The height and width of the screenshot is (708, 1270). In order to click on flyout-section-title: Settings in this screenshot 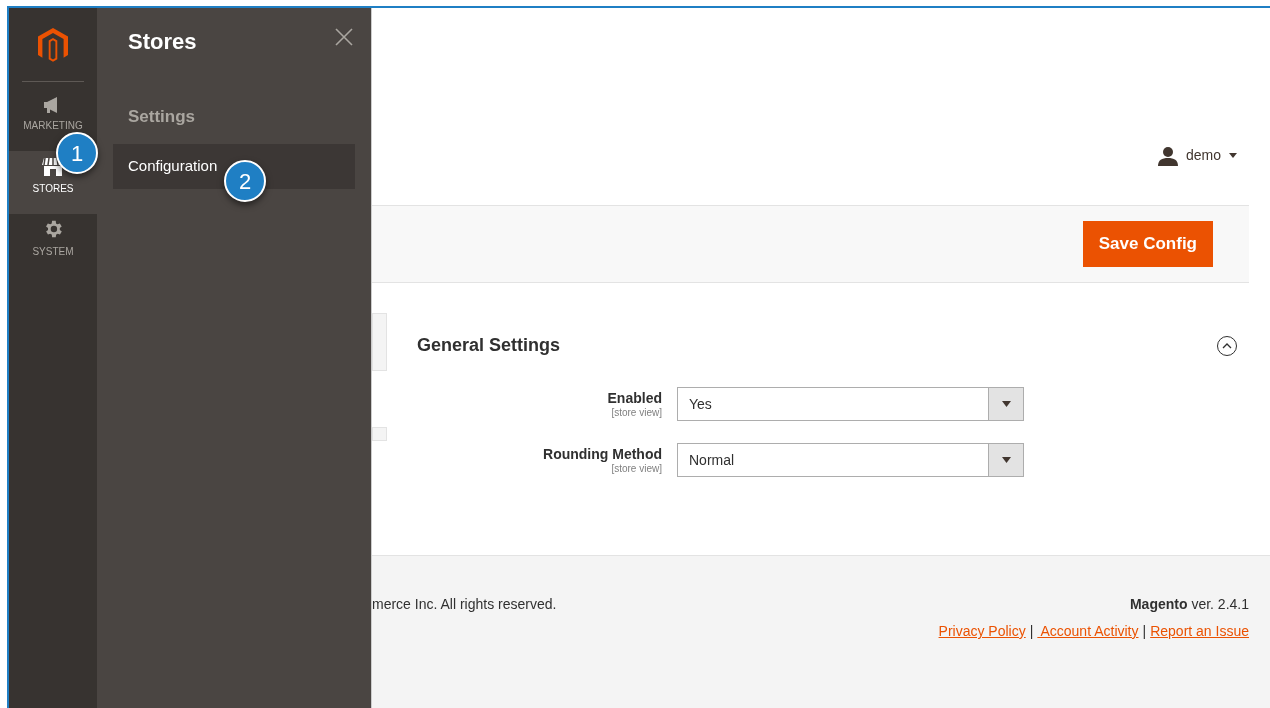, I will do `click(162, 117)`.